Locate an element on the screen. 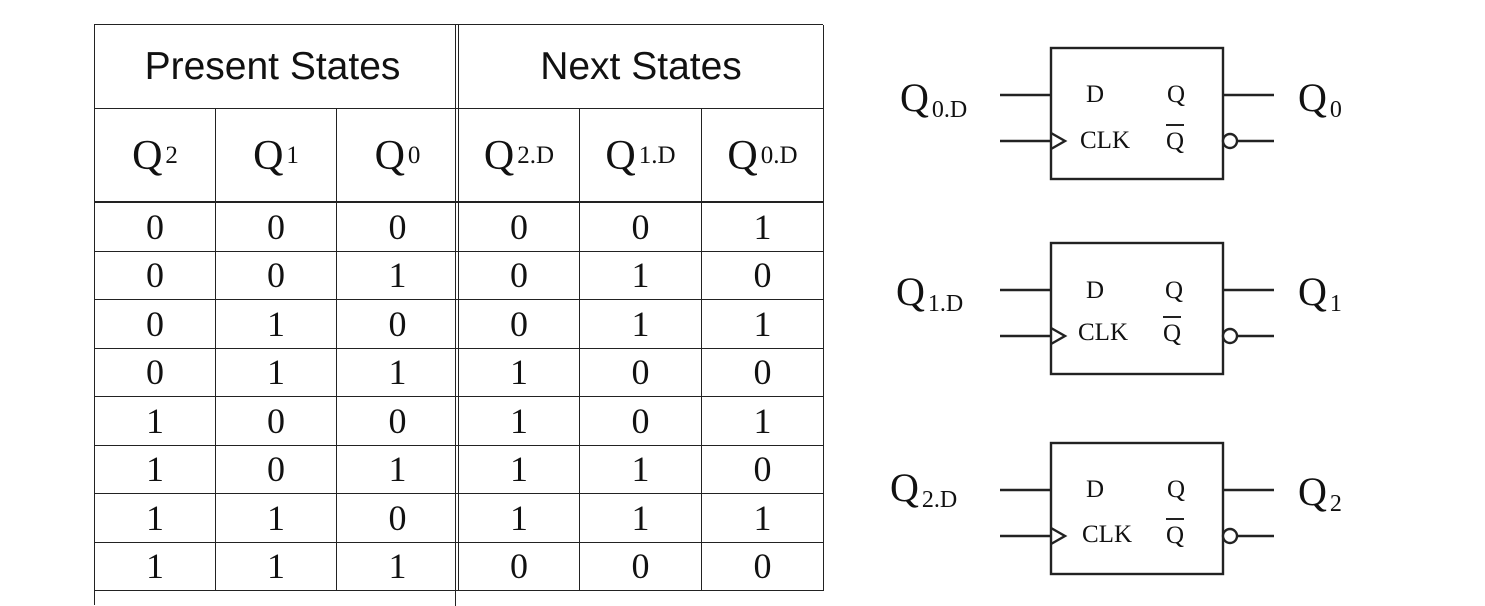 The image size is (1485, 606). ff-output-sub: 2 is located at coordinates (1335, 504).